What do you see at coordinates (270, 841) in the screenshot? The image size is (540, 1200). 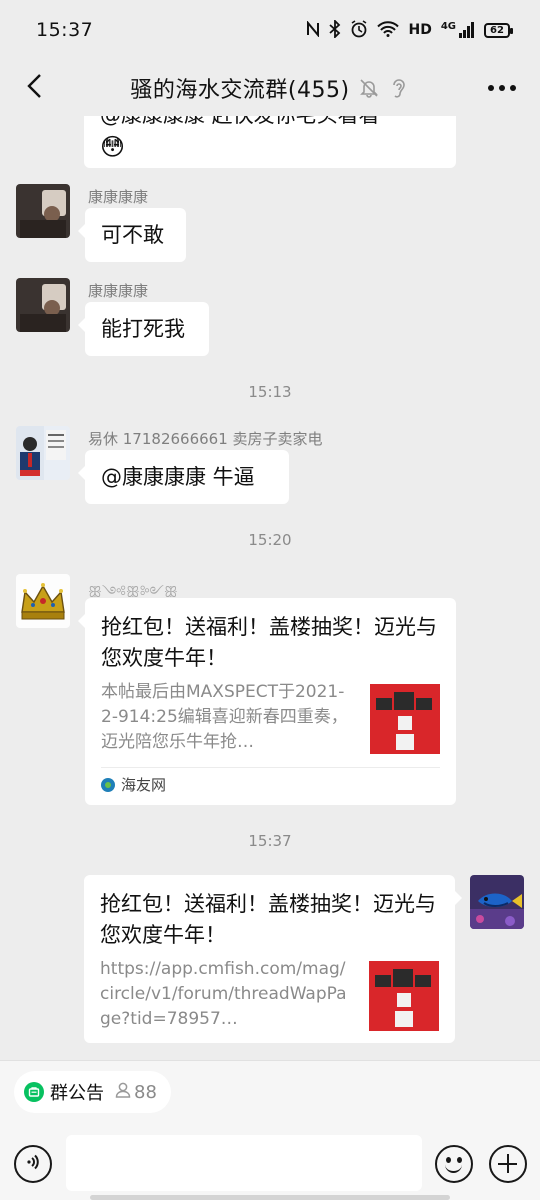 I see `timestamp: 15:37` at bounding box center [270, 841].